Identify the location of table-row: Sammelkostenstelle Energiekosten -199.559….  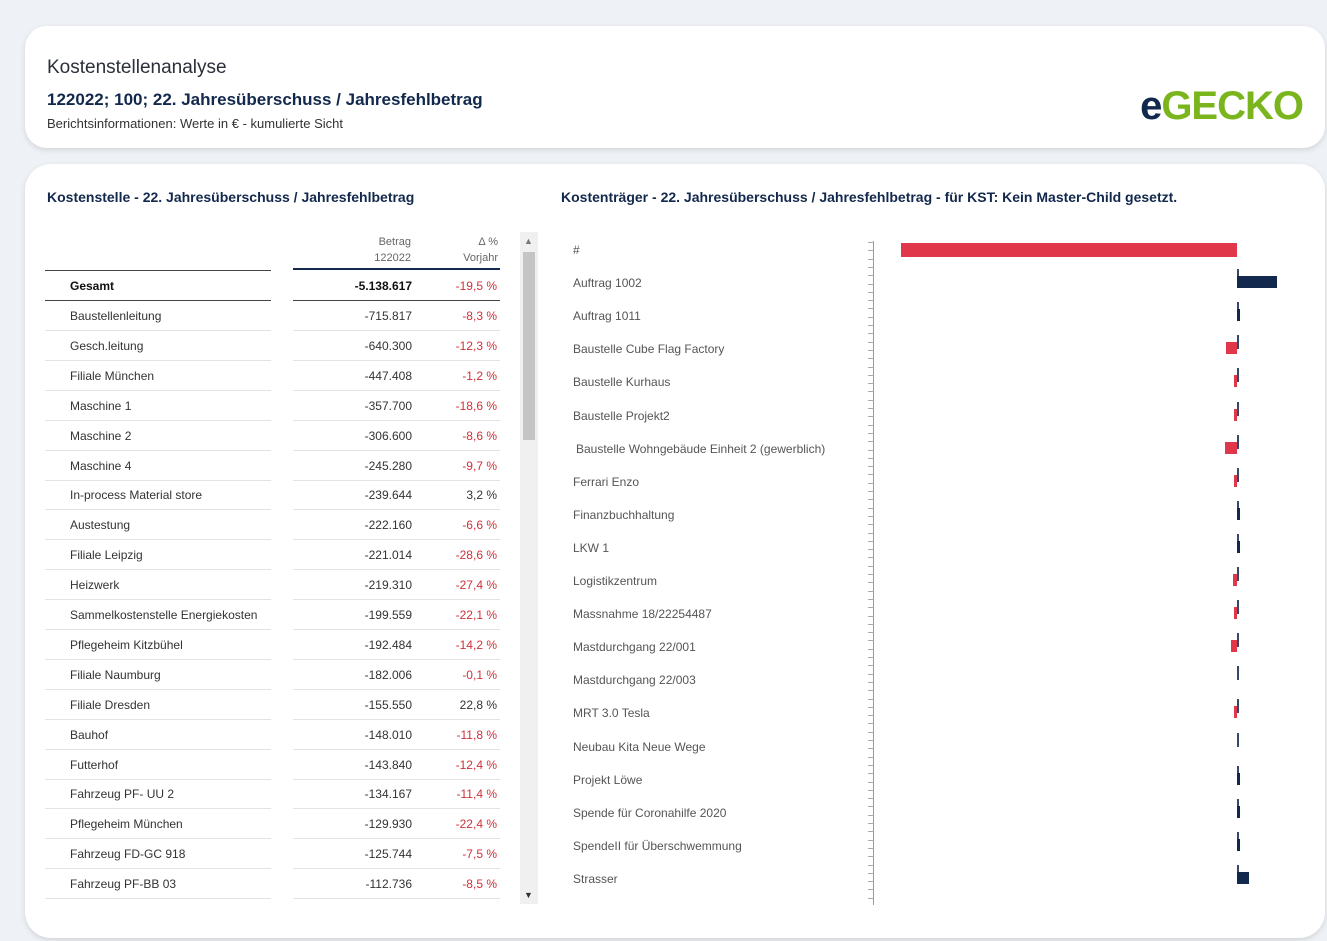
(272, 615).